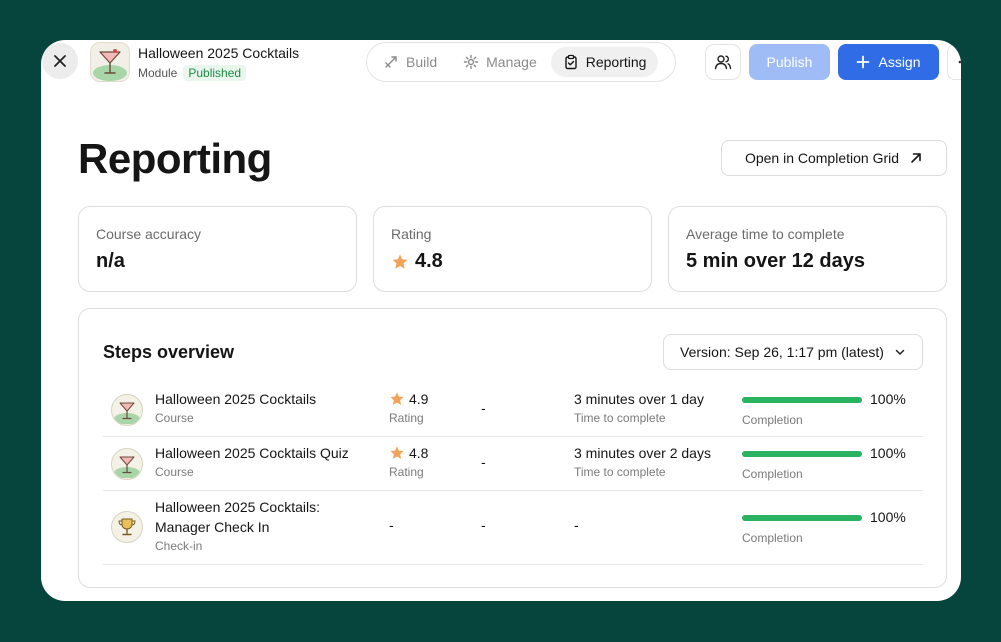 Image resolution: width=1001 pixels, height=642 pixels. I want to click on close-button, so click(60, 61).